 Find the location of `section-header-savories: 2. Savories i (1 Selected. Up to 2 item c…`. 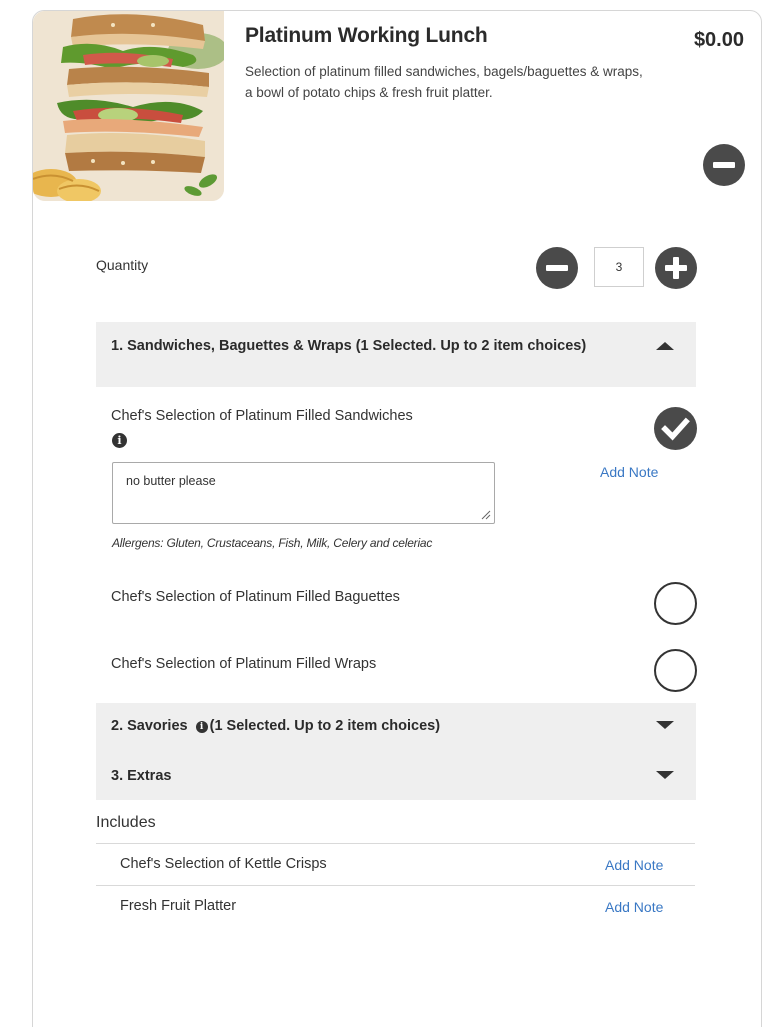

section-header-savories: 2. Savories i (1 Selected. Up to 2 item c… is located at coordinates (275, 726).